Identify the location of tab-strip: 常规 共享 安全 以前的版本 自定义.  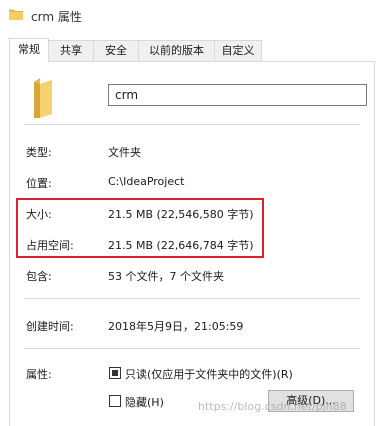
(192, 50).